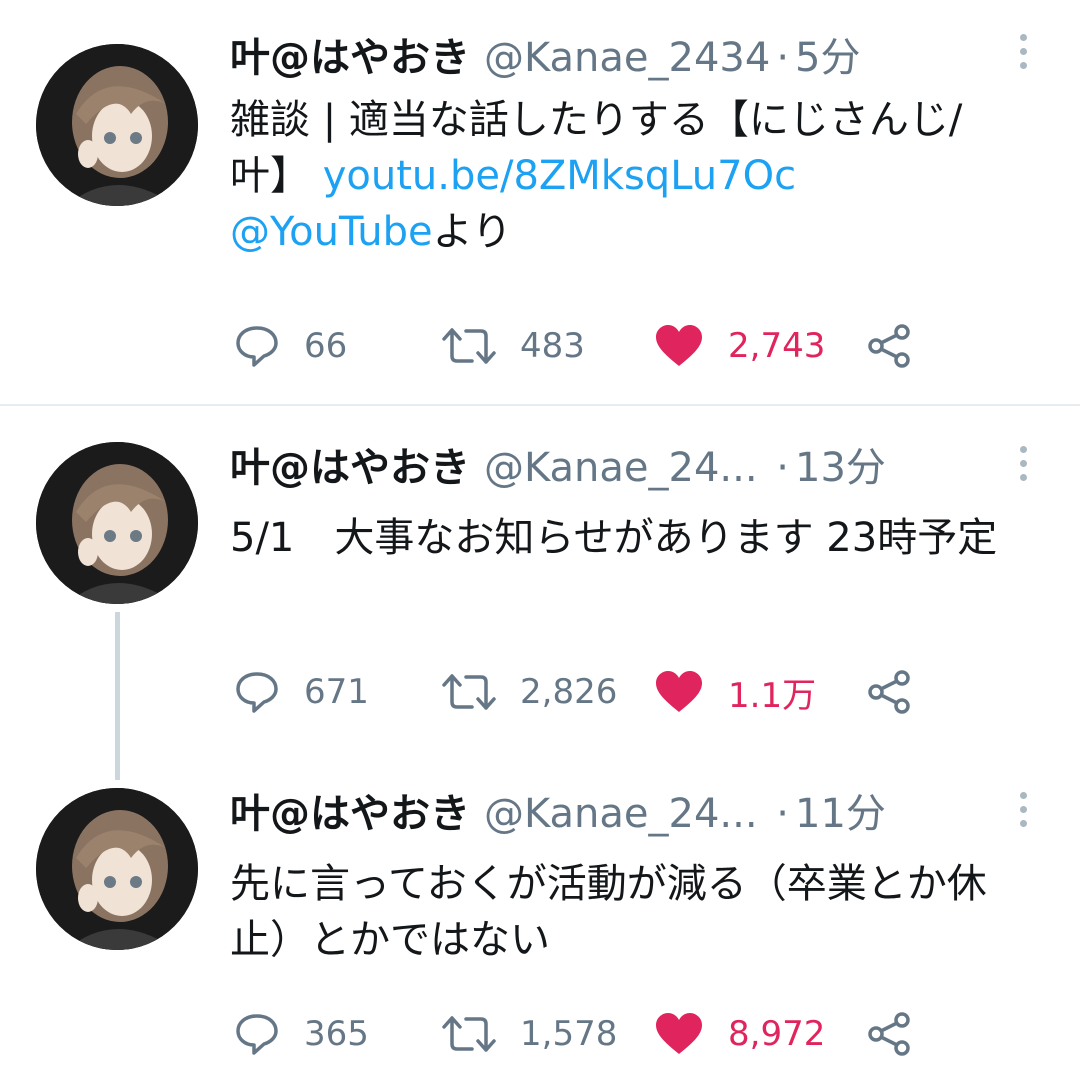  Describe the element at coordinates (559, 176) in the screenshot. I see `tweet-link: youtu.be/8ZMksqLu7Oc` at that location.